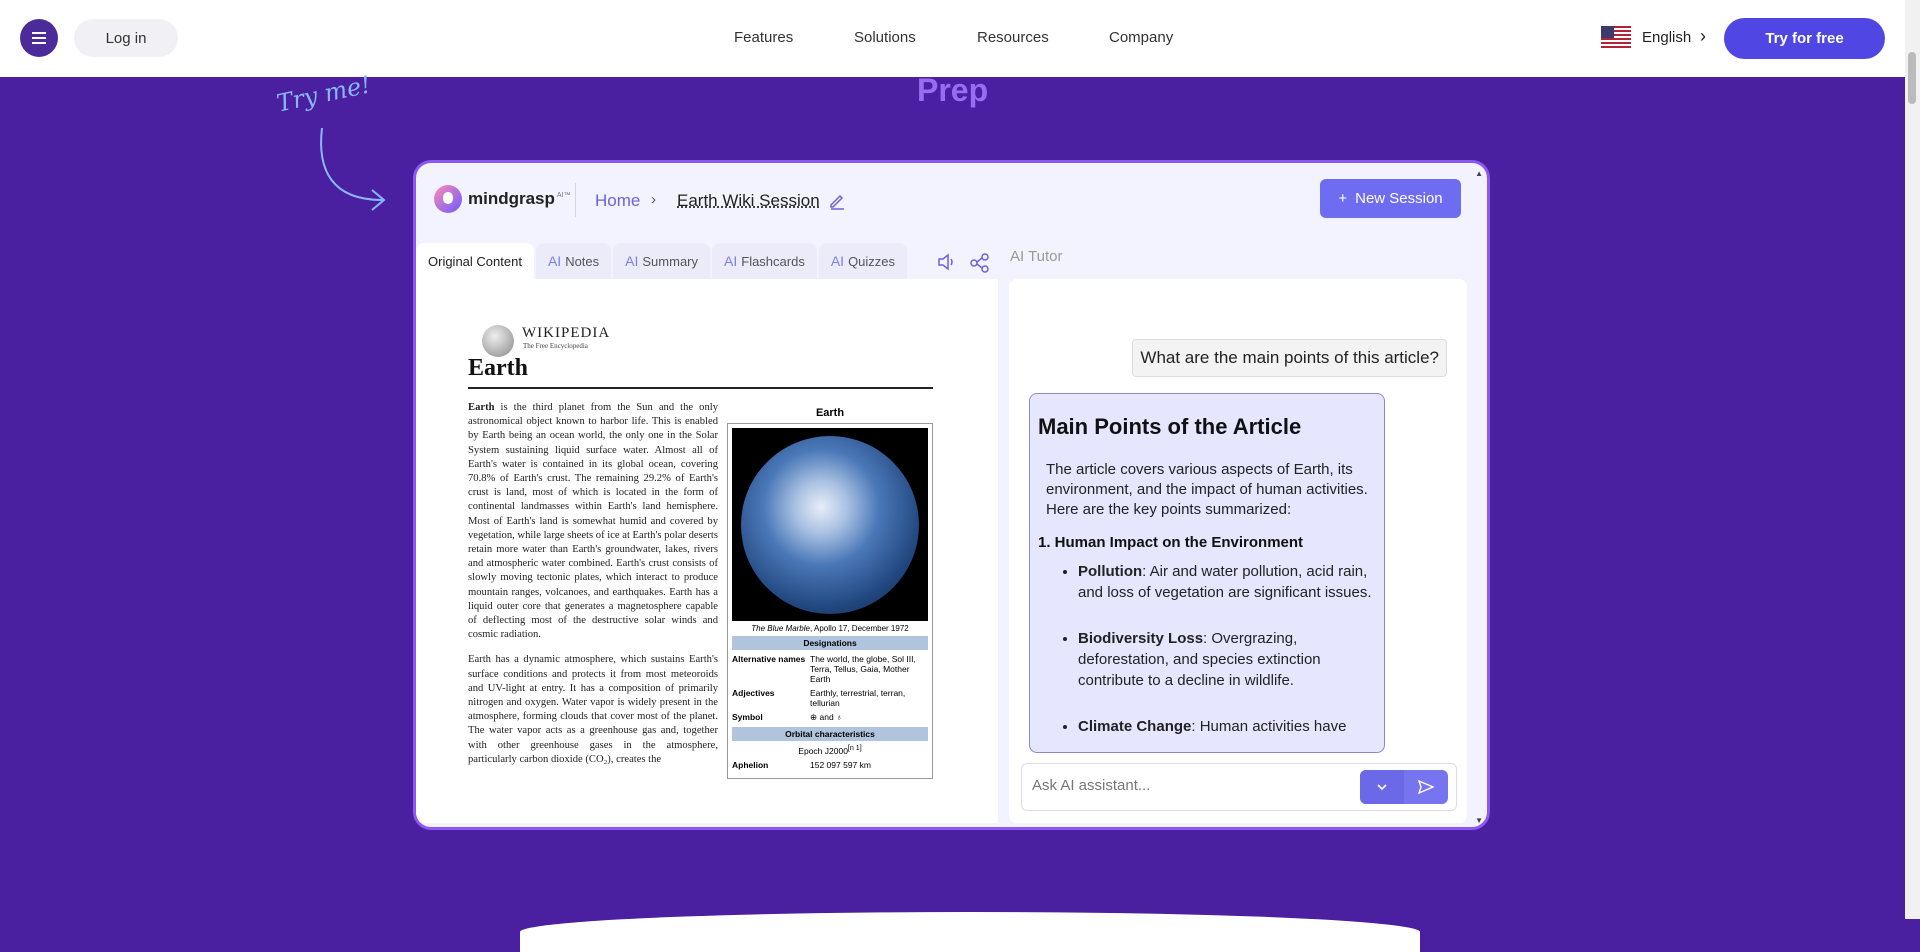  What do you see at coordinates (830, 750) in the screenshot?
I see `infobox-epoch: Epoch J2000[n 1]` at bounding box center [830, 750].